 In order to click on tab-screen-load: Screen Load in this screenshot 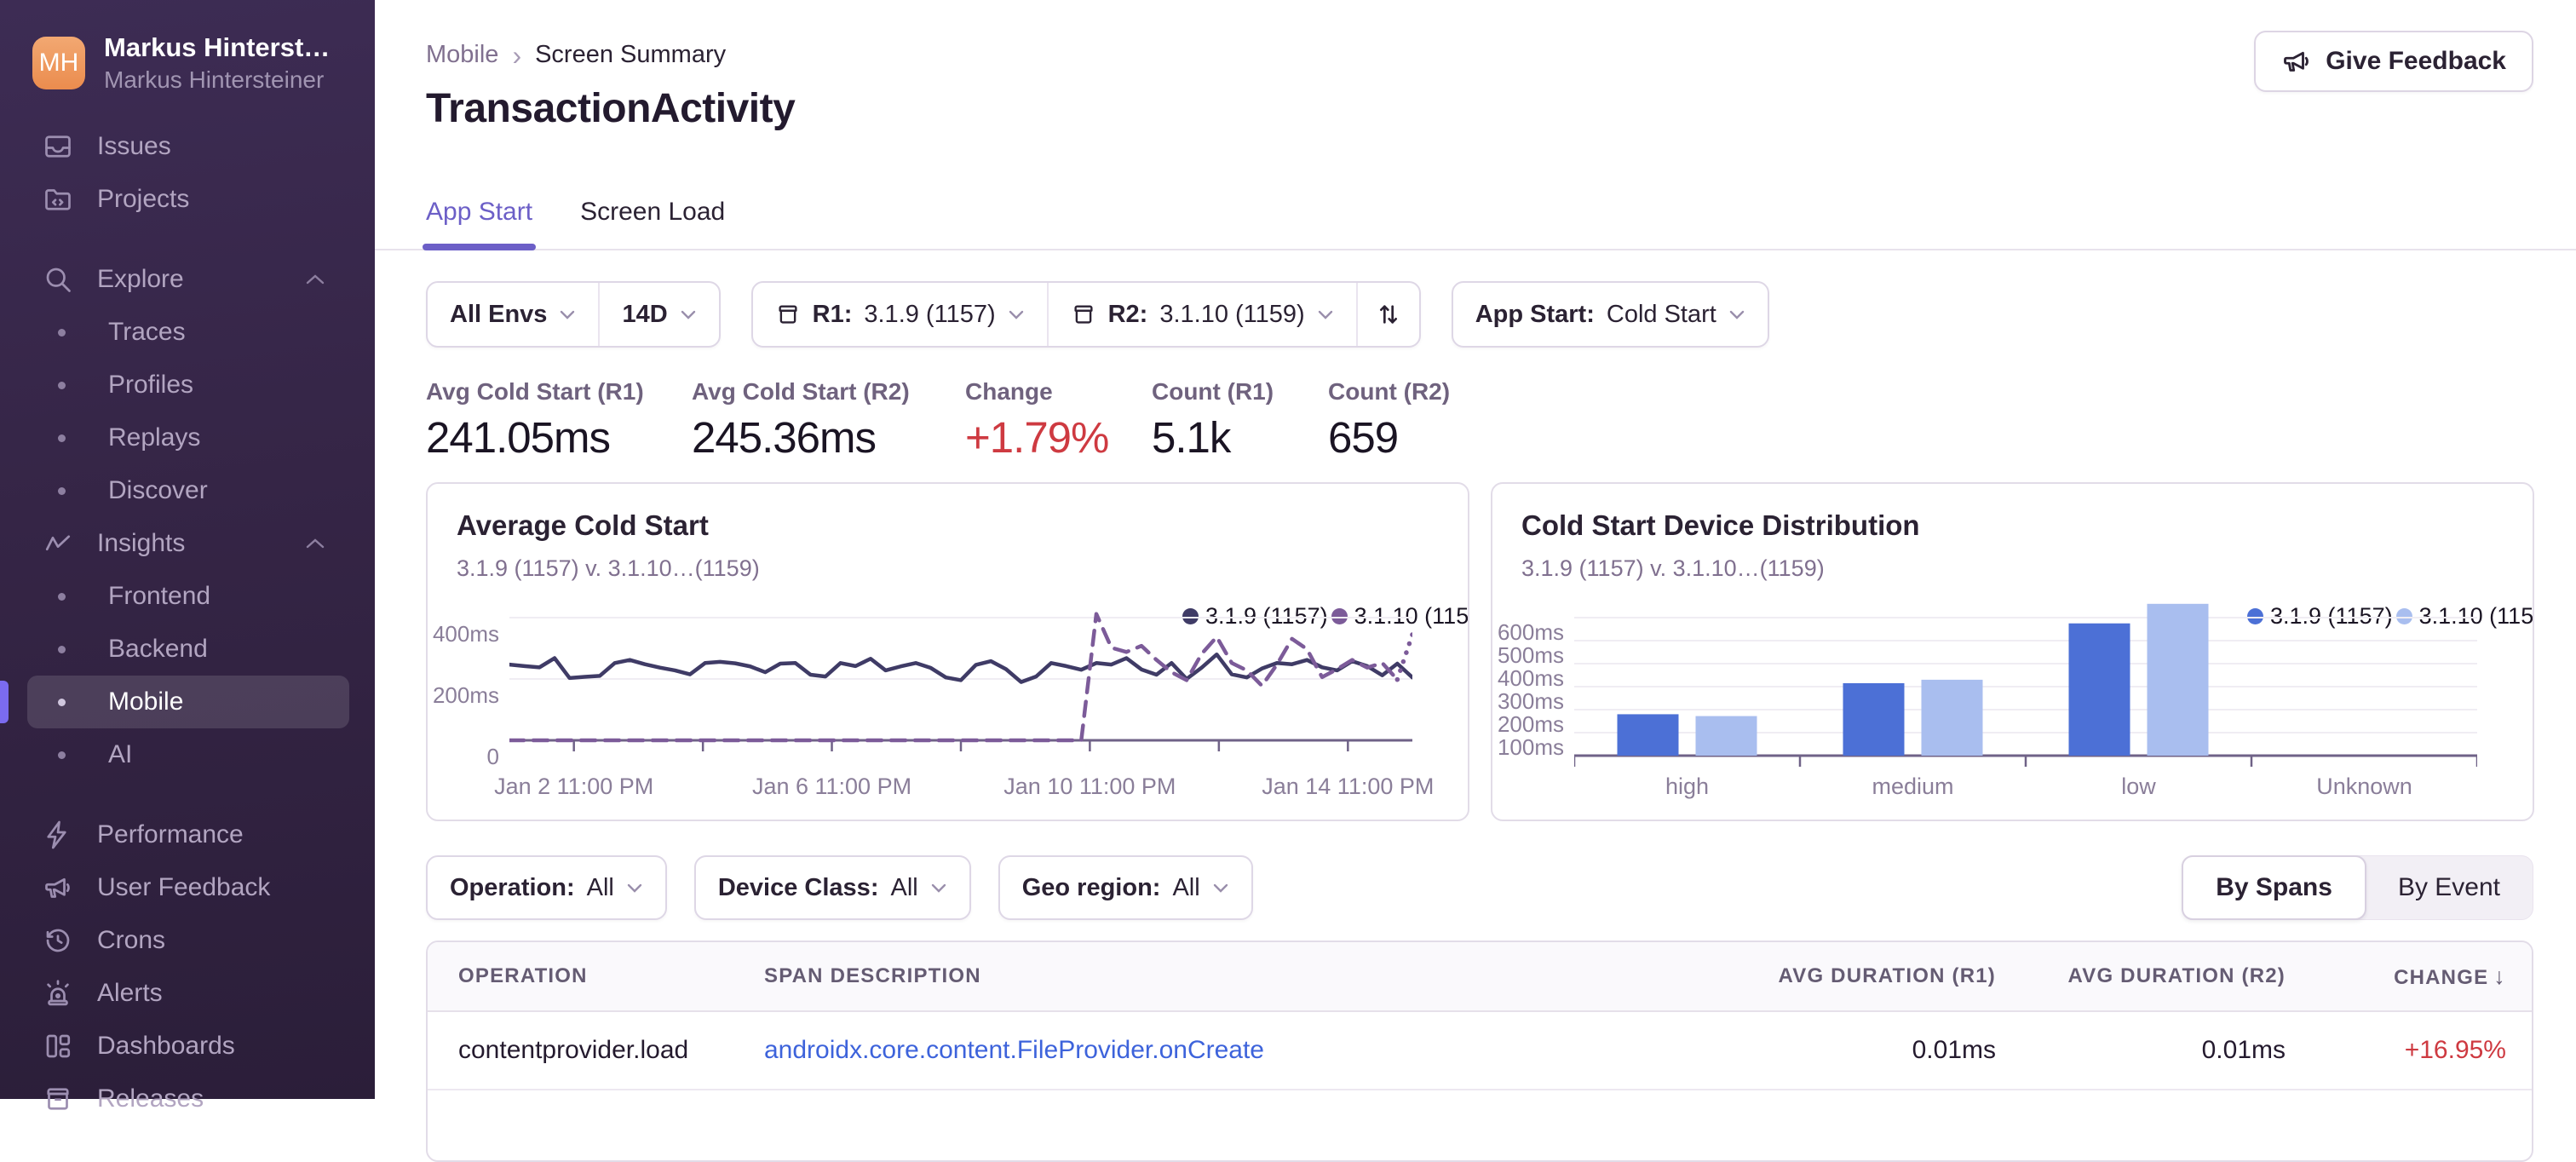, I will do `click(652, 220)`.